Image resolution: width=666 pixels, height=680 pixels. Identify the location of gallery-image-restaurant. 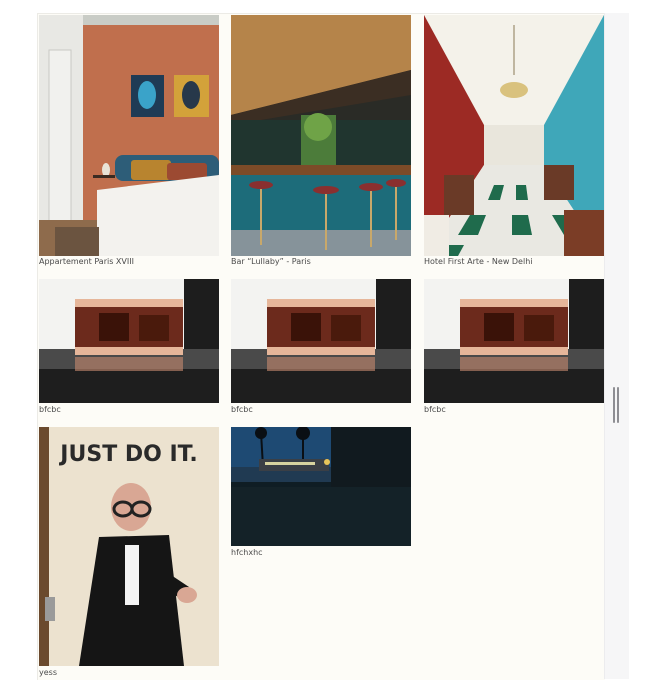
(514, 135).